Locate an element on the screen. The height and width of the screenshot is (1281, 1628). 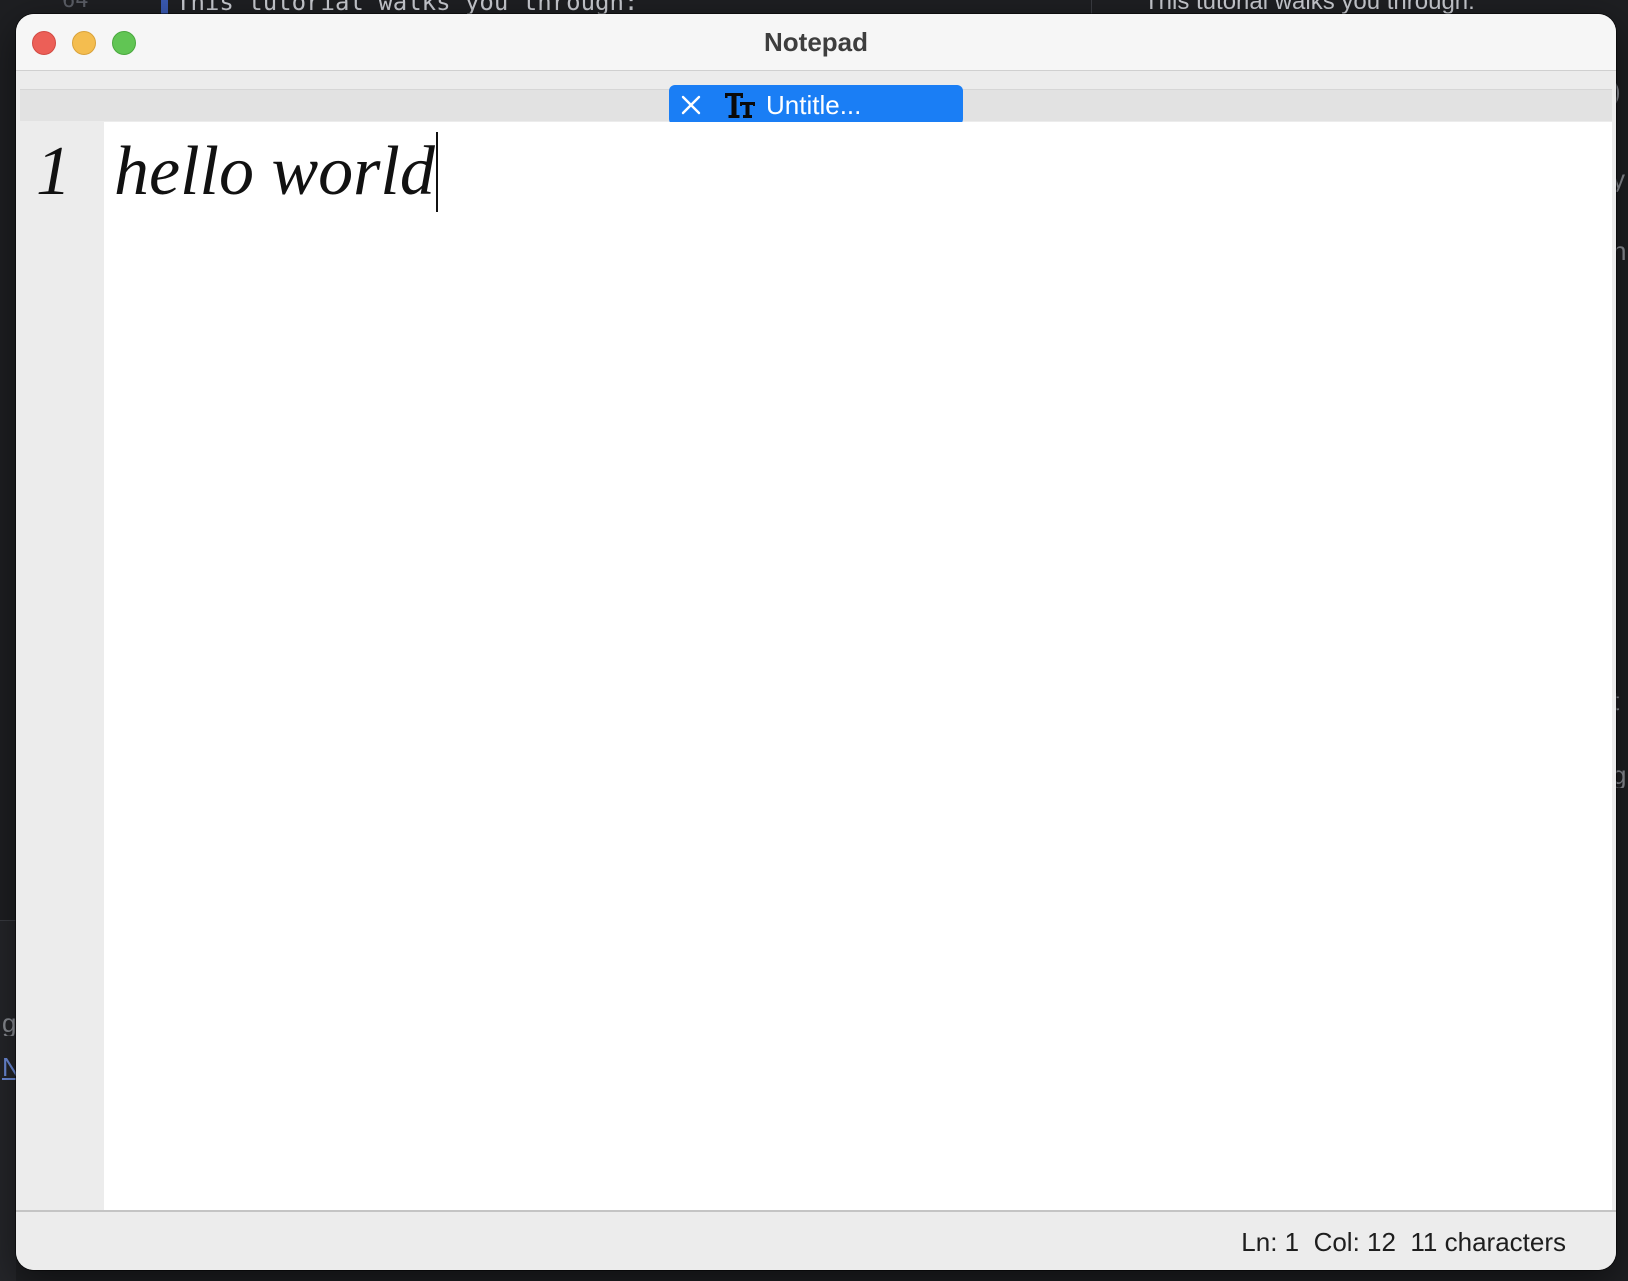
editor-line: hello world is located at coordinates (276, 172).